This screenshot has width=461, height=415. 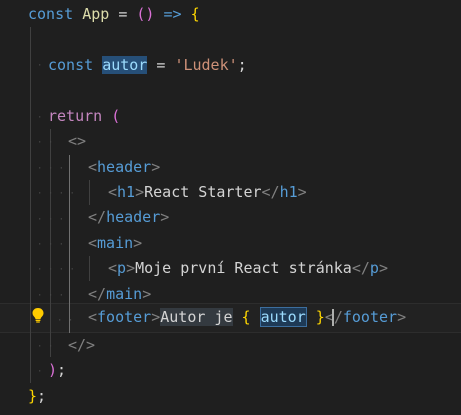 I want to click on fragment-close: </>, so click(x=82, y=345).